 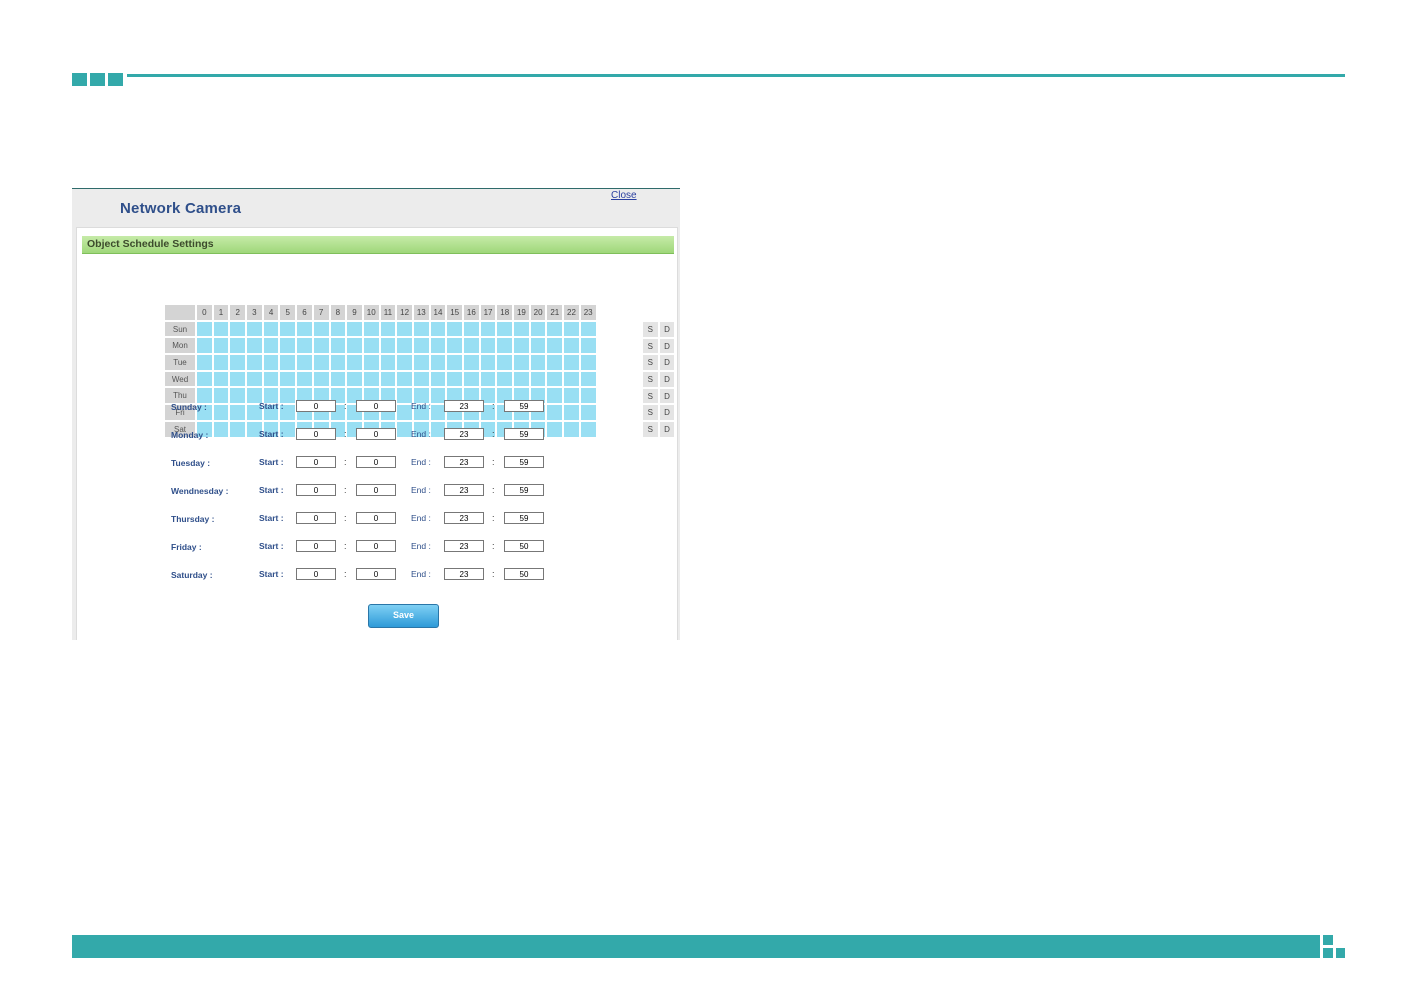 I want to click on select-day-button-mon: S, so click(x=650, y=346).